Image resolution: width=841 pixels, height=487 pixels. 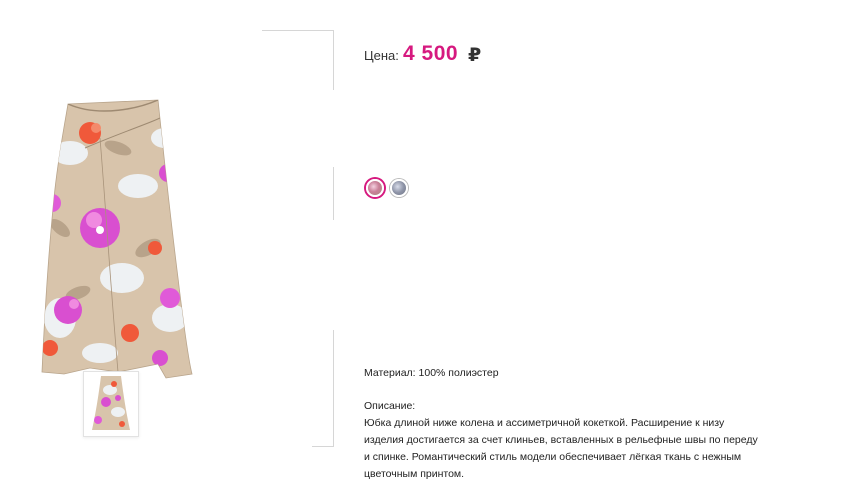 What do you see at coordinates (475, 55) in the screenshot?
I see `currency-symbol: ₽` at bounding box center [475, 55].